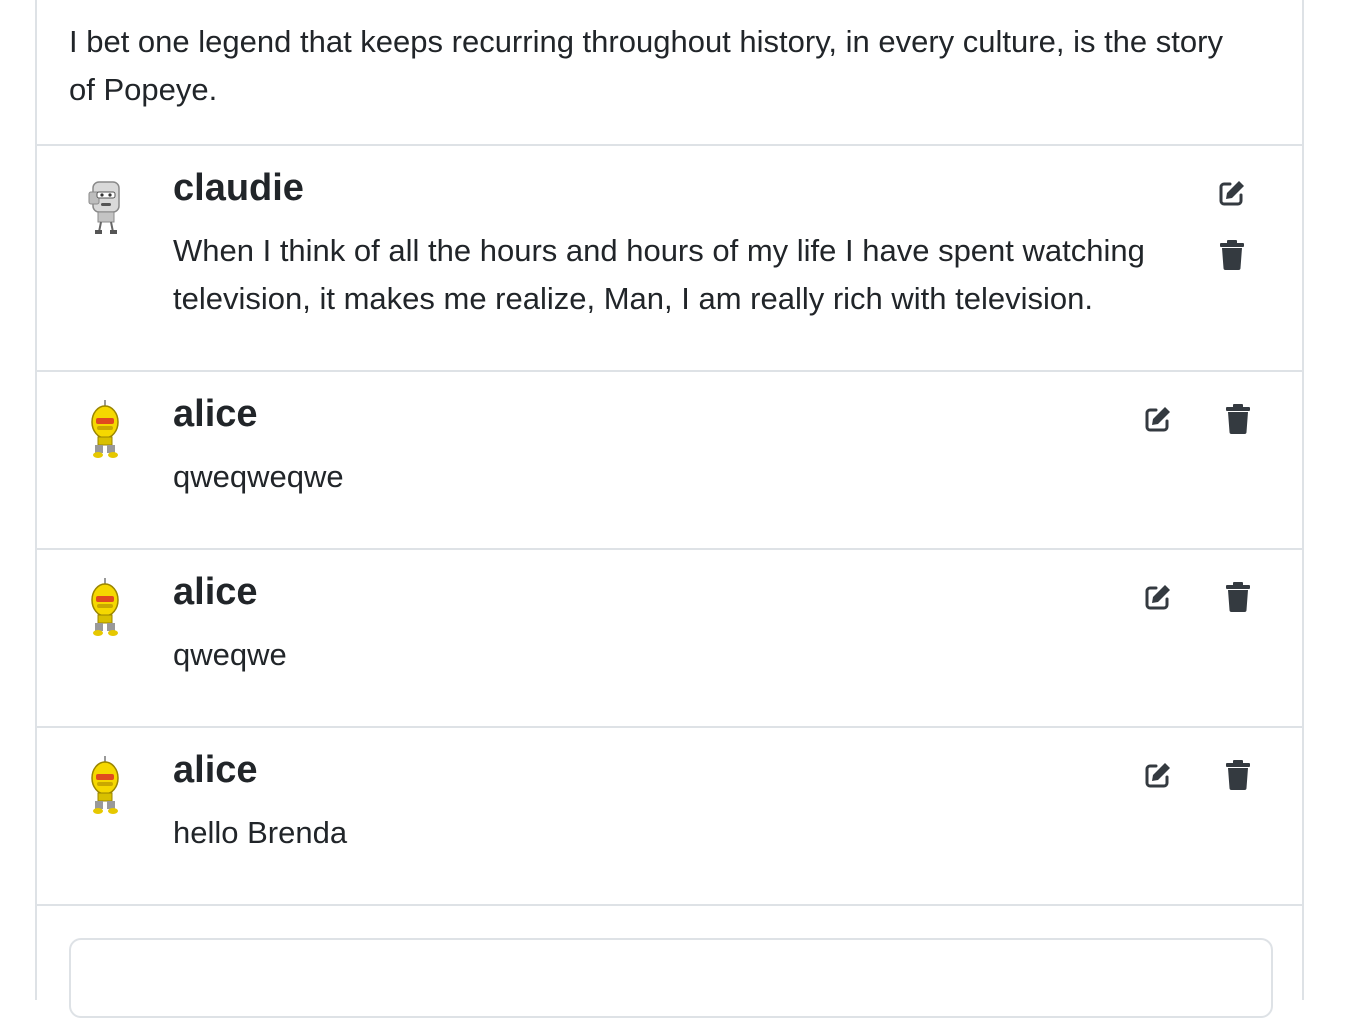  I want to click on comment-text: hello Brenda, so click(260, 832).